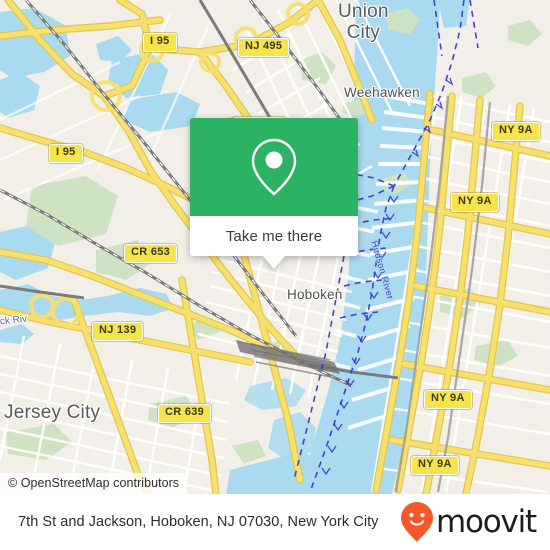 This screenshot has height=550, width=550. I want to click on osm-attribution: © OpenStreetMap contributors, so click(94, 483).